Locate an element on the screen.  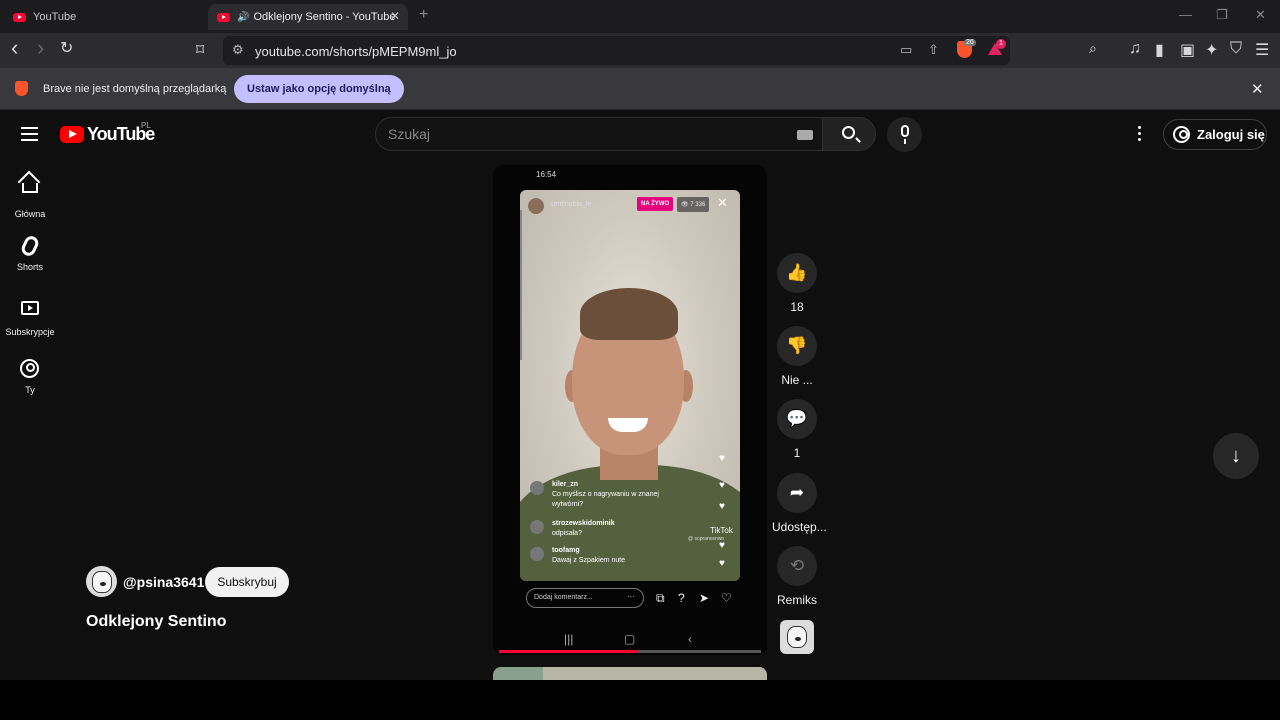
youtube-favicon-icon is located at coordinates (223, 17).